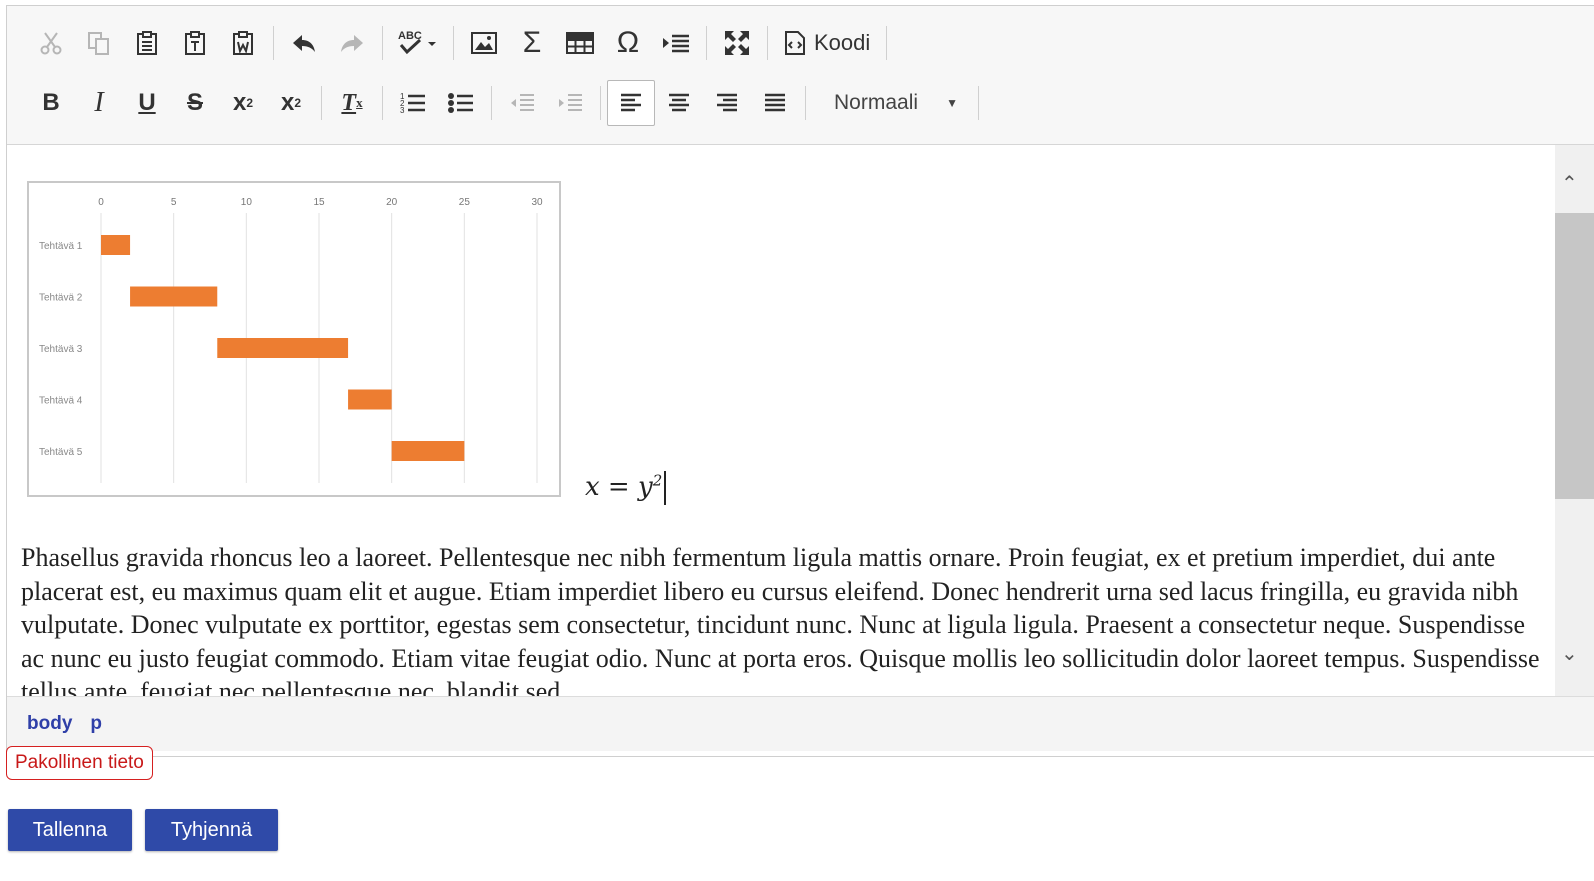 The width and height of the screenshot is (1594, 881). What do you see at coordinates (49, 724) in the screenshot?
I see `path-item-body: body` at bounding box center [49, 724].